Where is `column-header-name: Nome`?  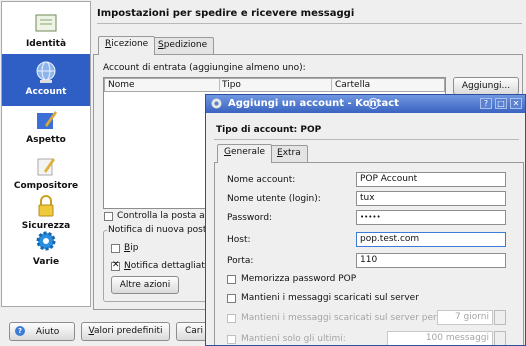
column-header-name: Nome is located at coordinates (121, 85).